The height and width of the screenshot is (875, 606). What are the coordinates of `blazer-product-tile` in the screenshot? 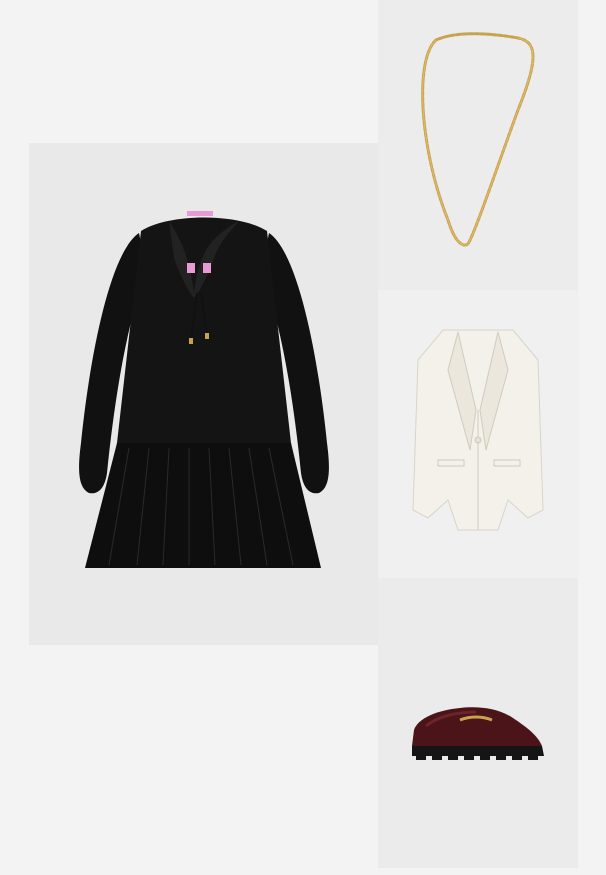 It's located at (478, 434).